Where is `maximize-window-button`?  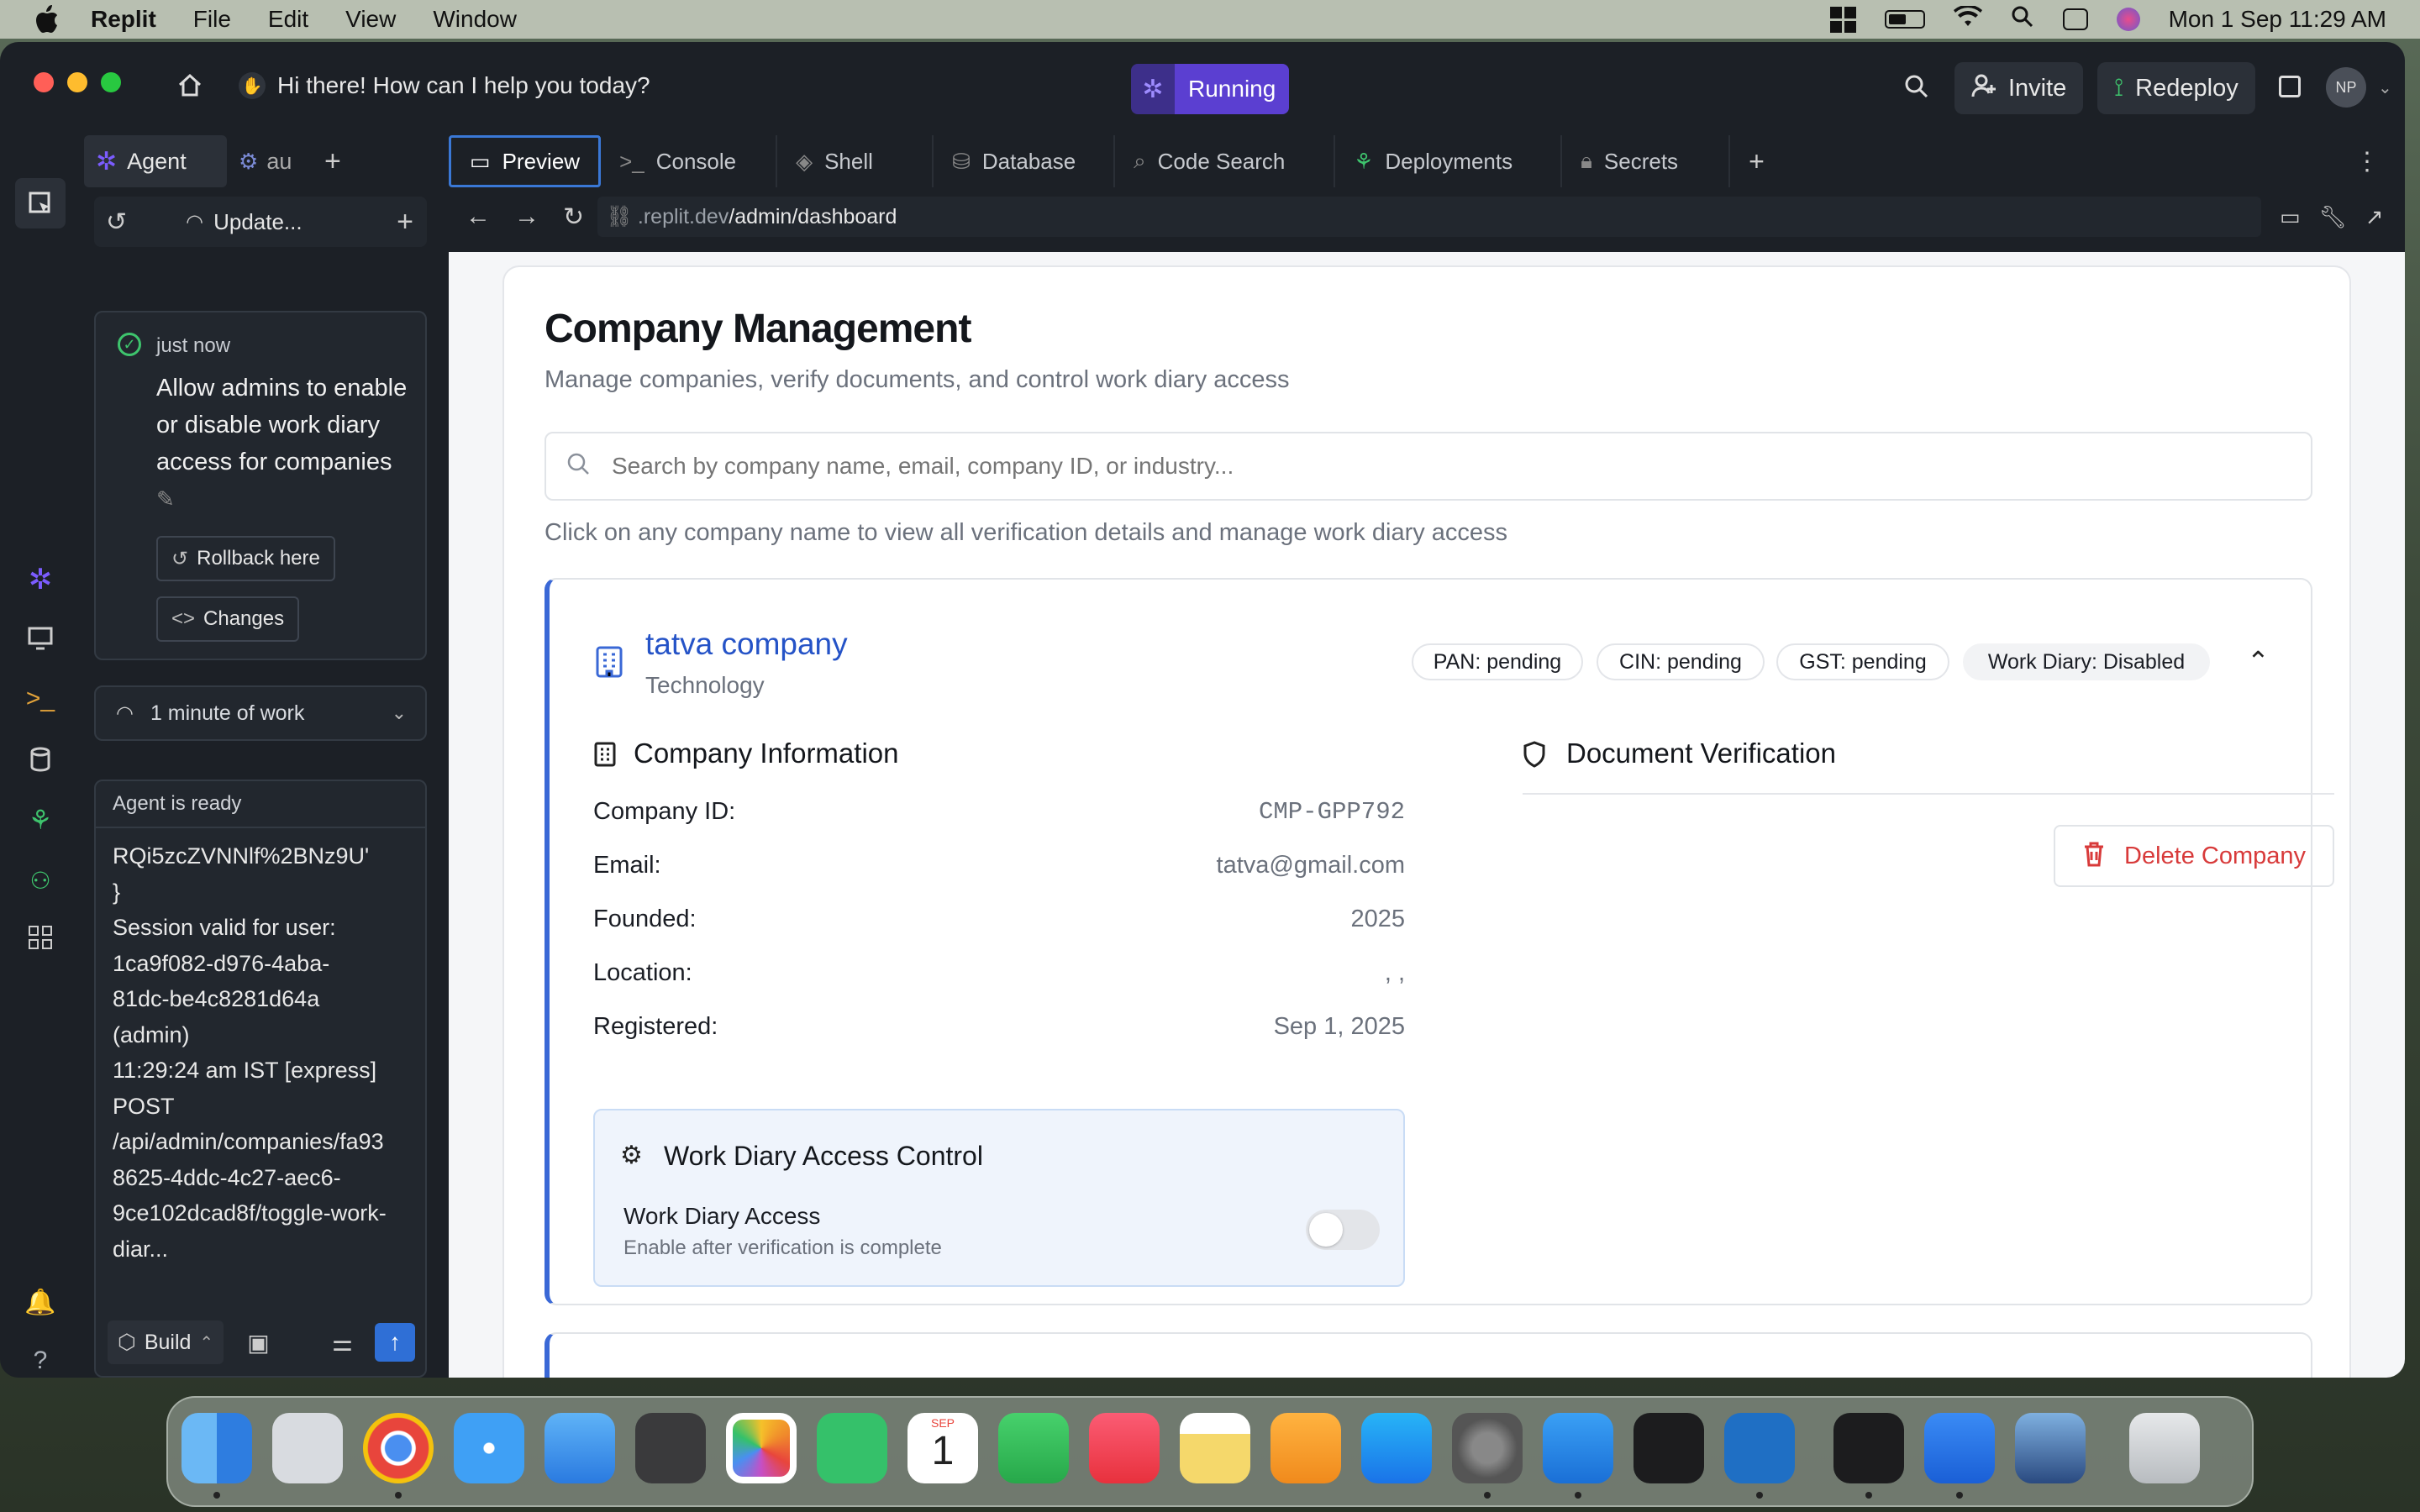
maximize-window-button is located at coordinates (111, 82).